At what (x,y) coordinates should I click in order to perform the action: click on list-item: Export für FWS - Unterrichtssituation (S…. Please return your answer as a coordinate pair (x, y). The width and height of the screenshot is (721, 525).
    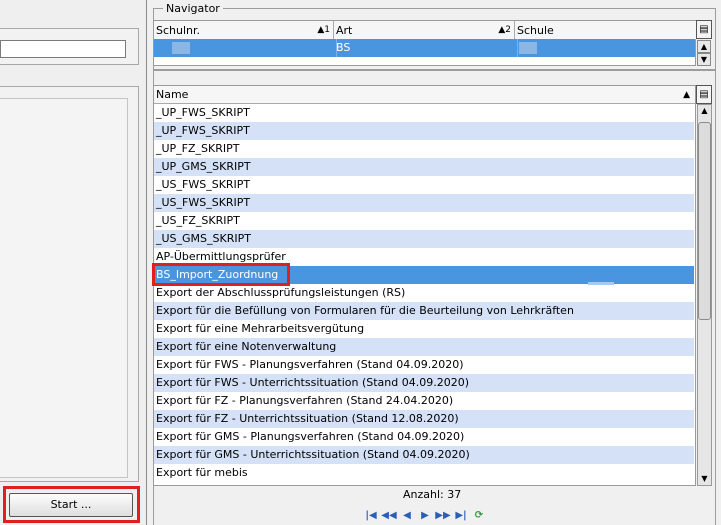
    Looking at the image, I should click on (424, 383).